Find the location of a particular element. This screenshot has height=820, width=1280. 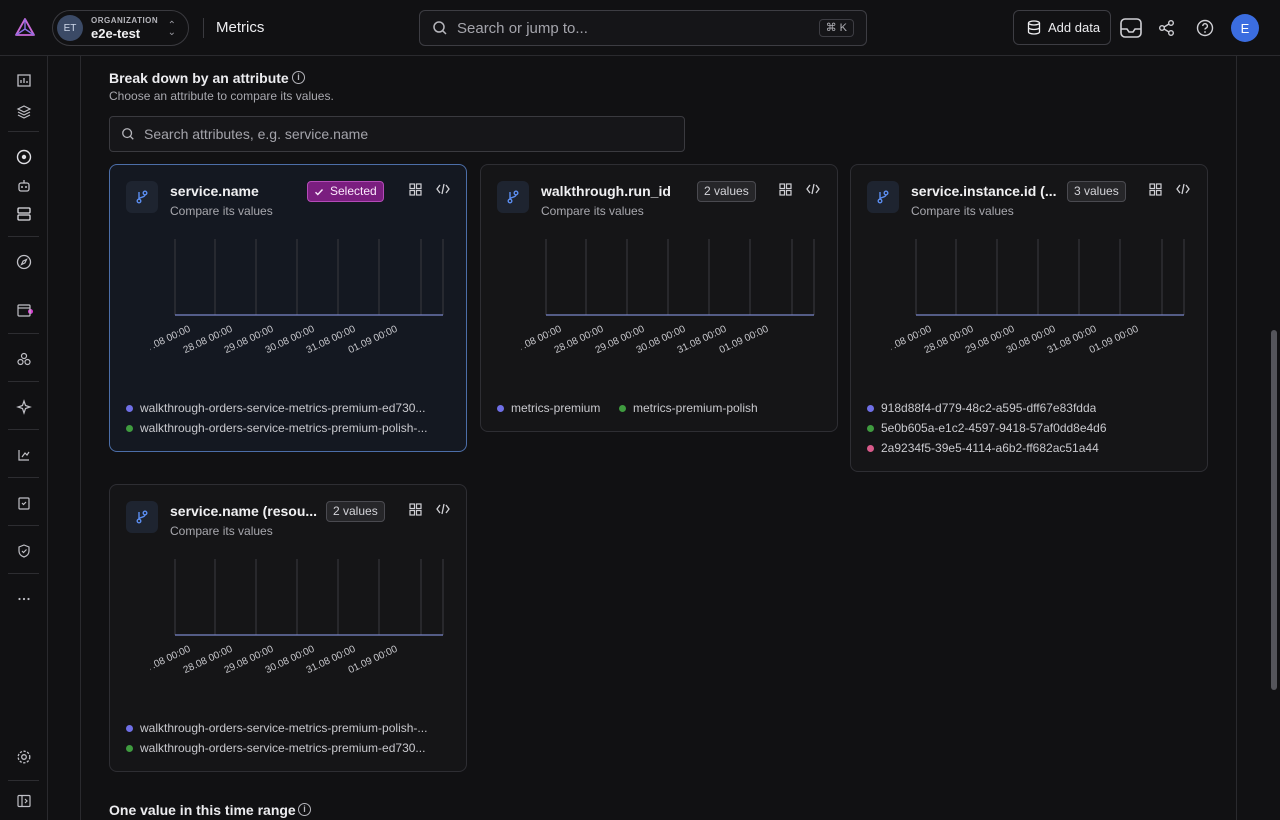

legend-item: metrics-premium is located at coordinates (548, 408).